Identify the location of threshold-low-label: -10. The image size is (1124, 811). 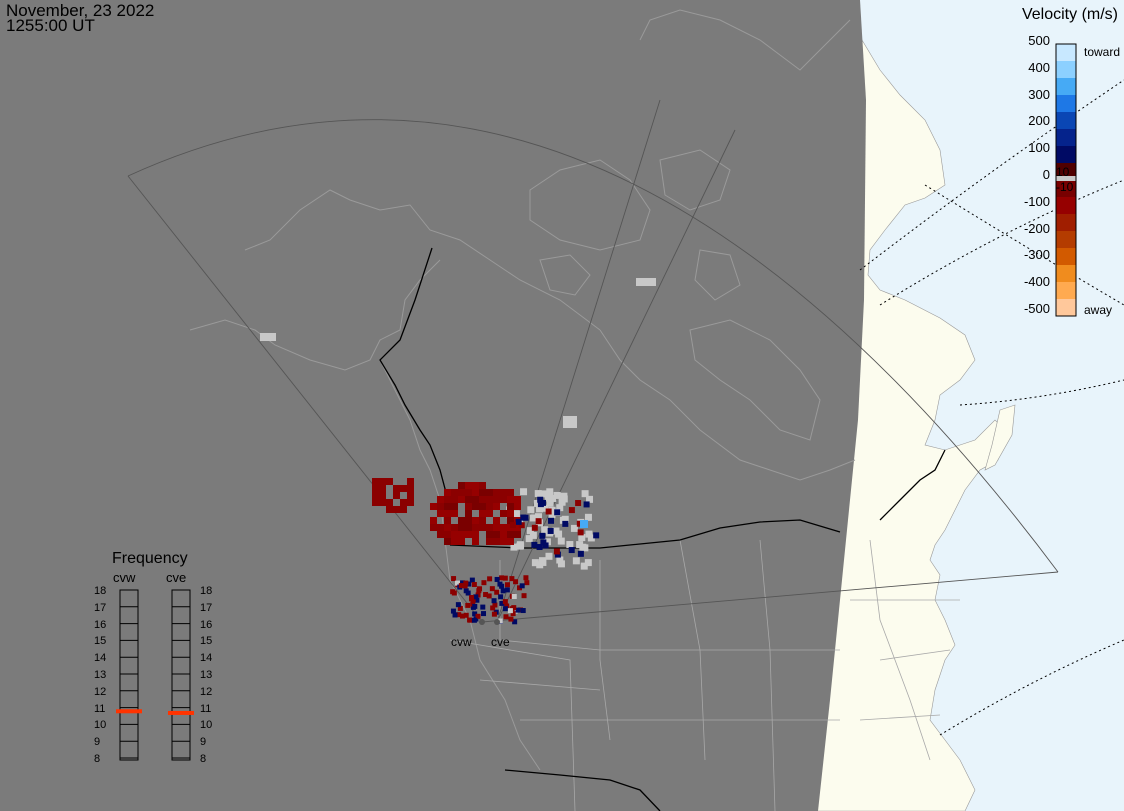
(1065, 187).